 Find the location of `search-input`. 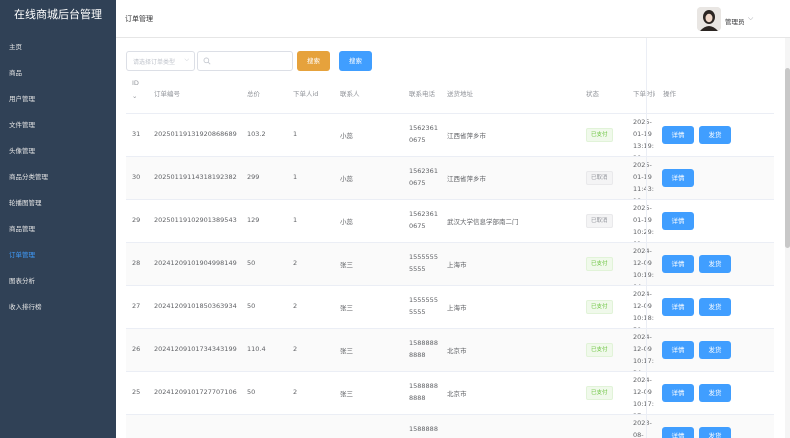

search-input is located at coordinates (252, 61).